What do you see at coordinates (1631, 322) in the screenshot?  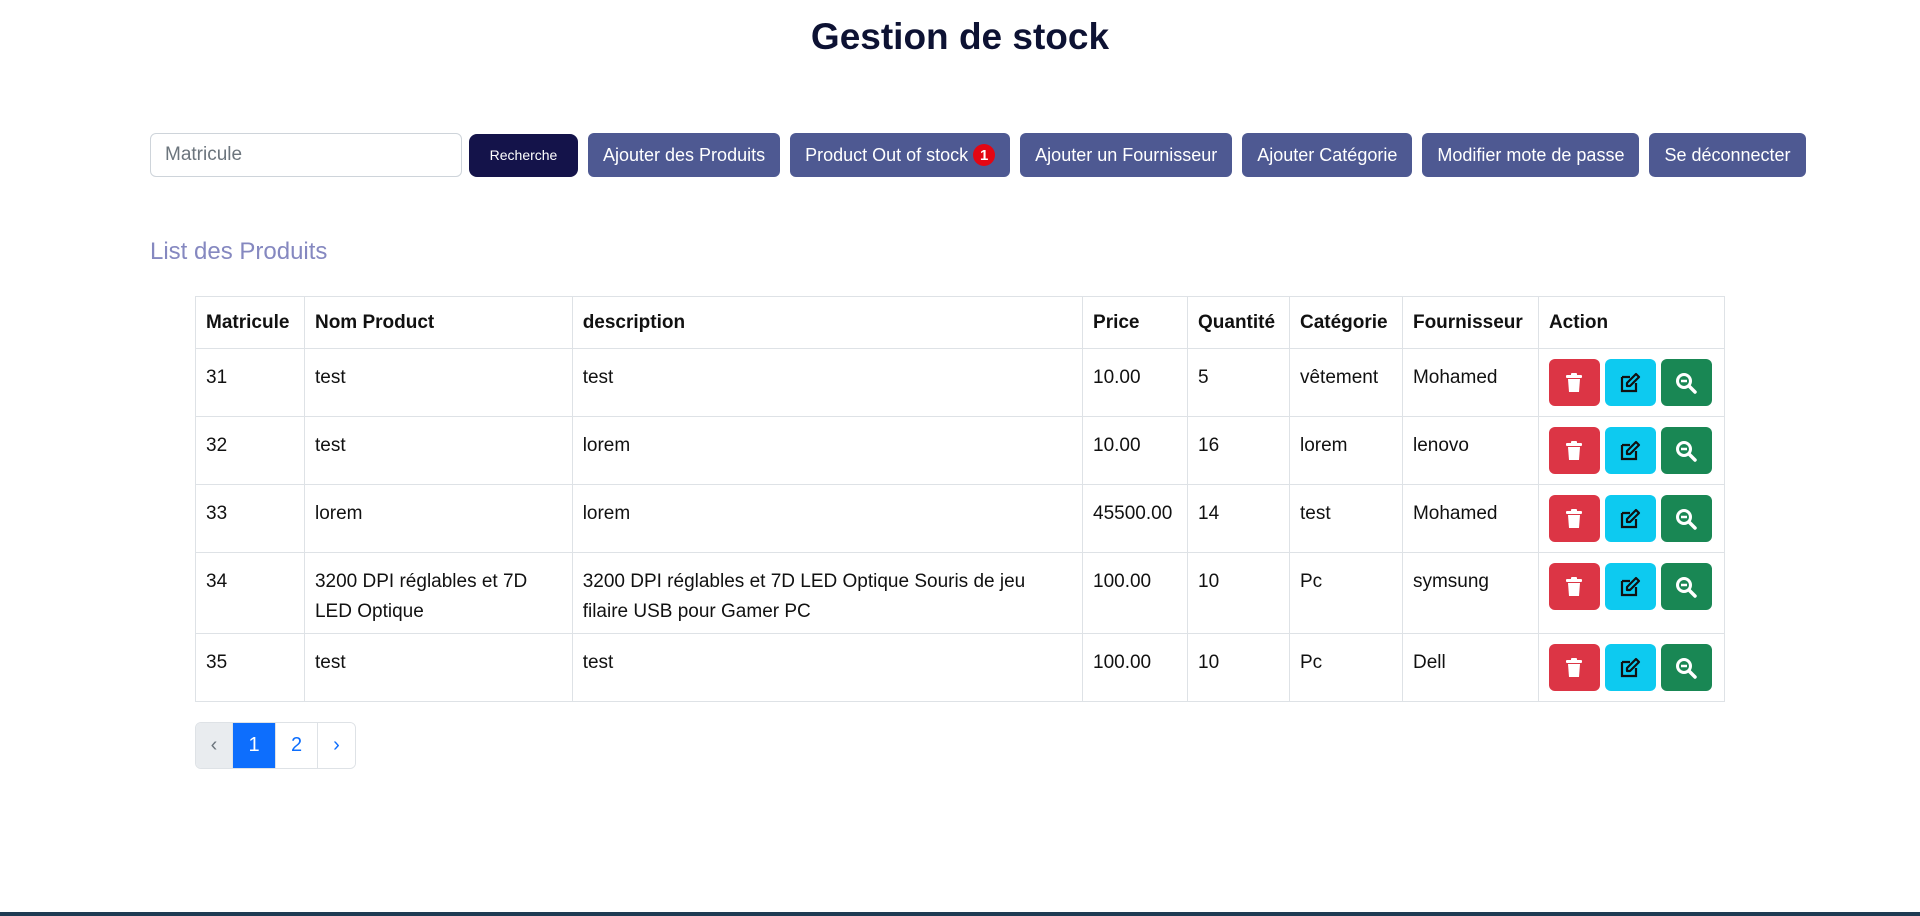 I see `header-action: Action` at bounding box center [1631, 322].